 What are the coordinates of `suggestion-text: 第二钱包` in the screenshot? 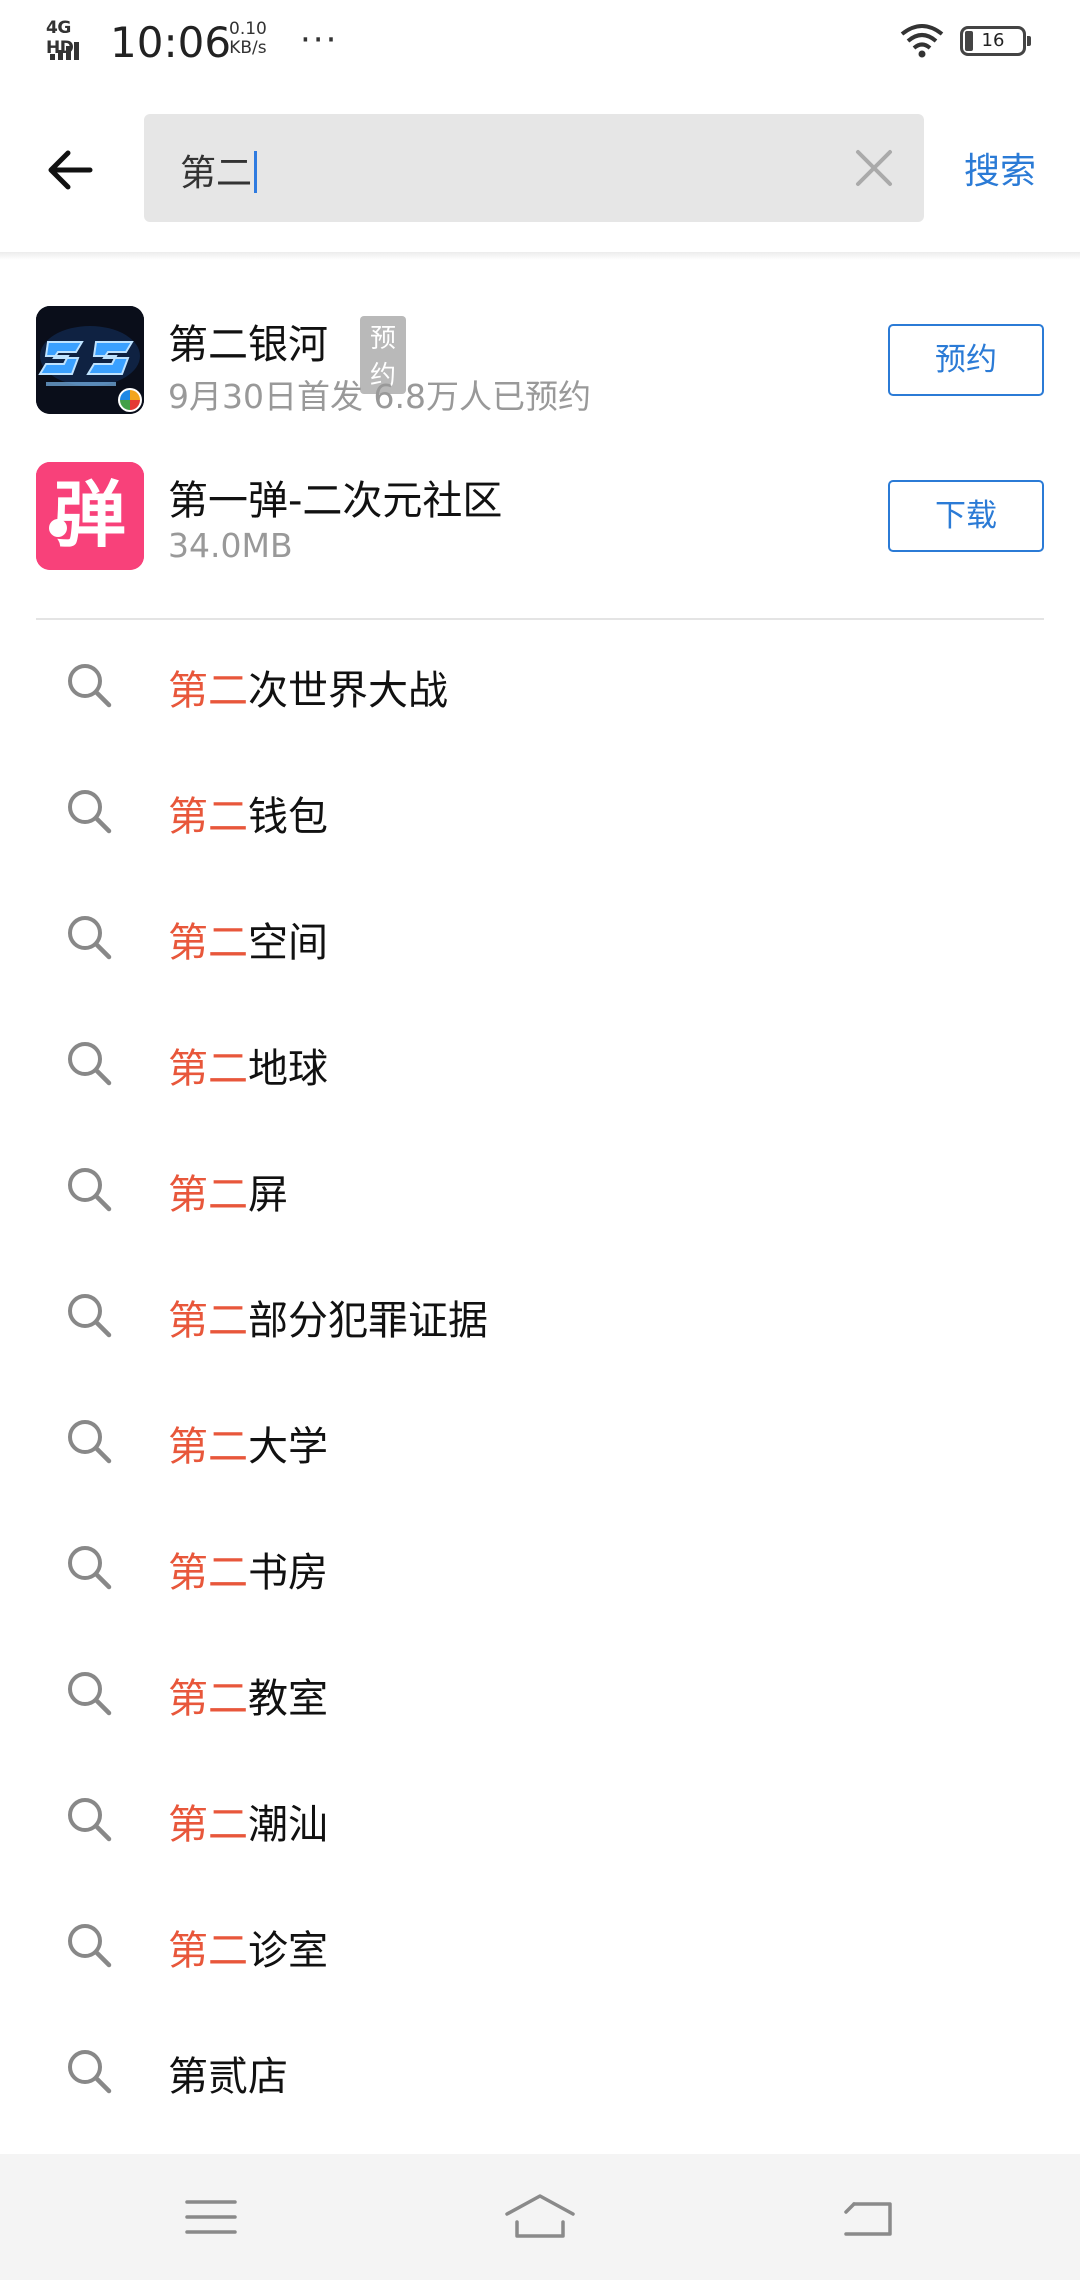 It's located at (248, 817).